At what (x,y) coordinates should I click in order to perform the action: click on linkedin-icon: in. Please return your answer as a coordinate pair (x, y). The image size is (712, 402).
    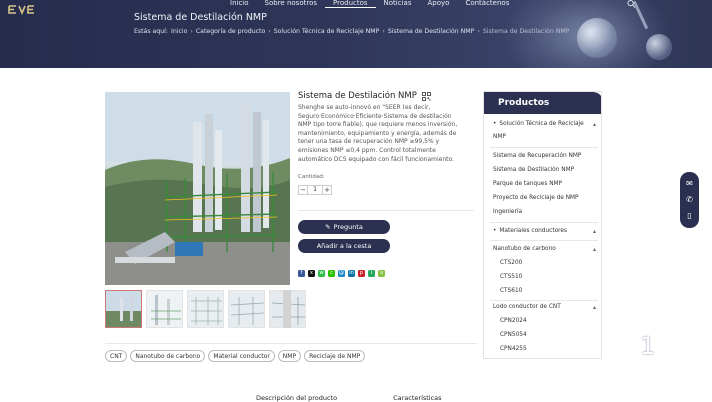
    Looking at the image, I should click on (351, 273).